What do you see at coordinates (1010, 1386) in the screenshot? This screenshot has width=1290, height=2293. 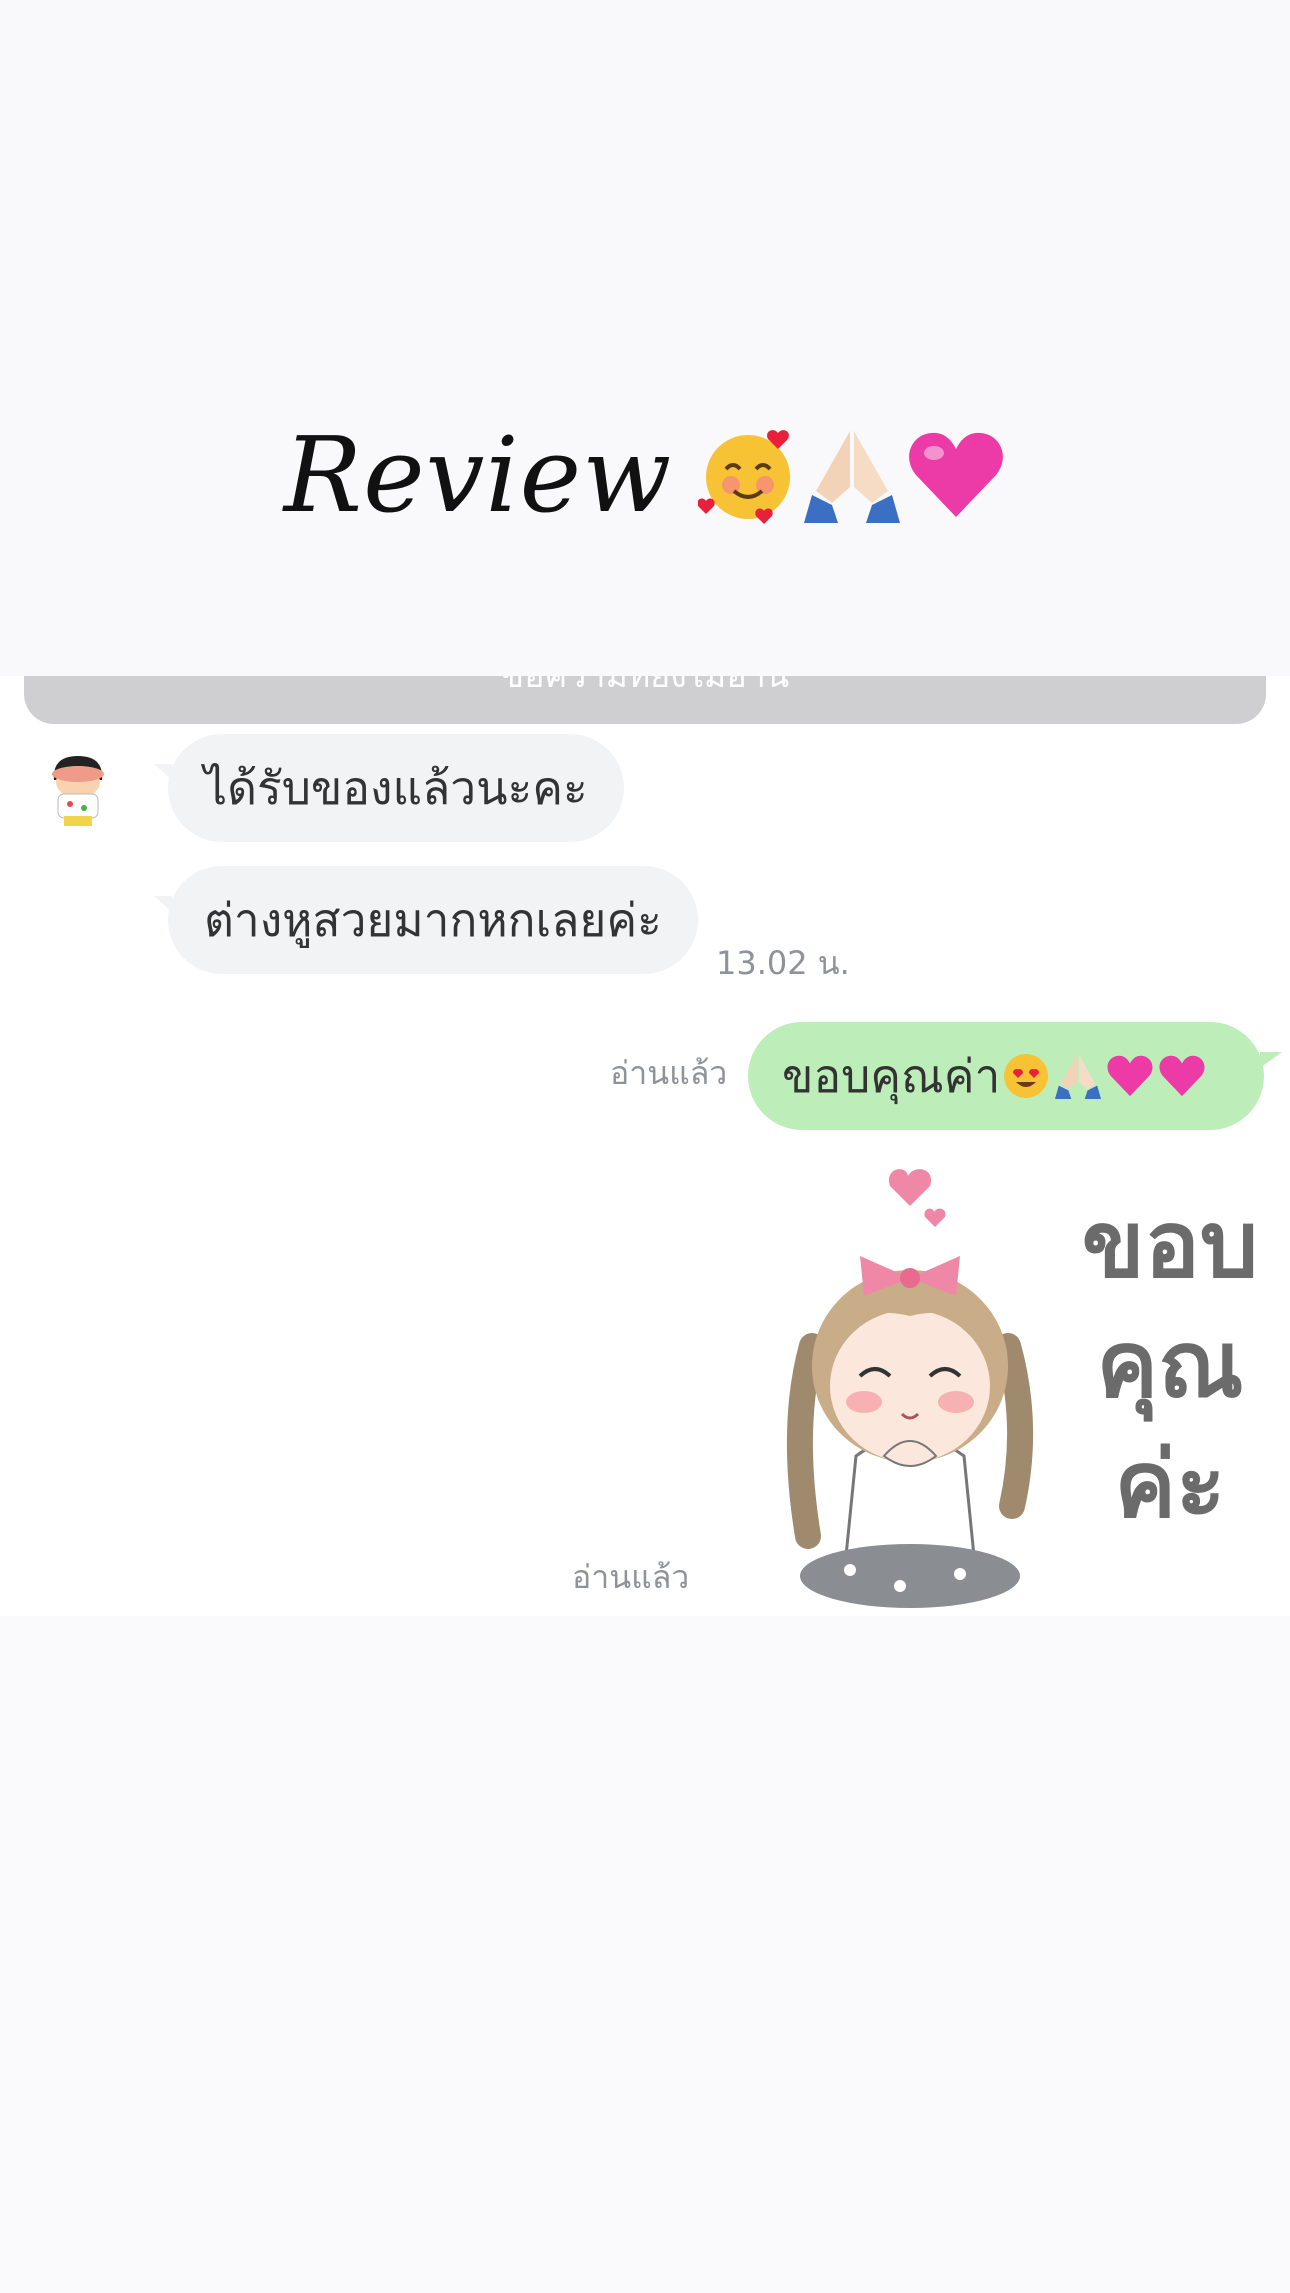 I see `thank-you-sticker: ขอบ คุณ ค่ะ` at bounding box center [1010, 1386].